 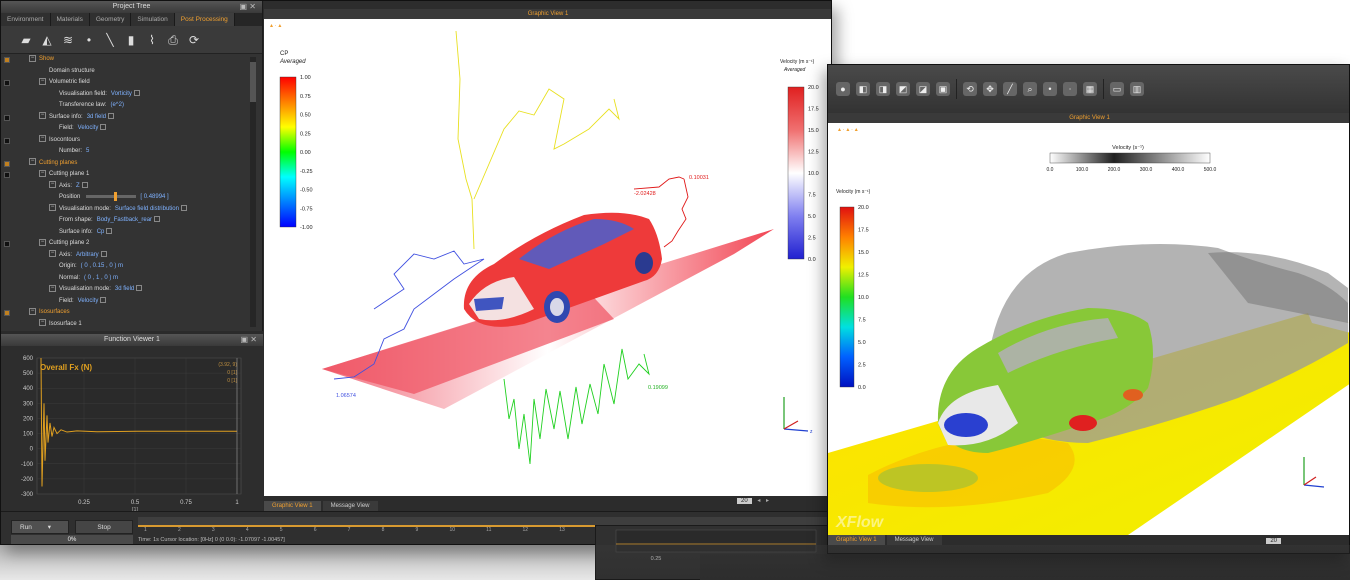 I want to click on tree-row: Position [ 0.48994 ], so click(x=132, y=197).